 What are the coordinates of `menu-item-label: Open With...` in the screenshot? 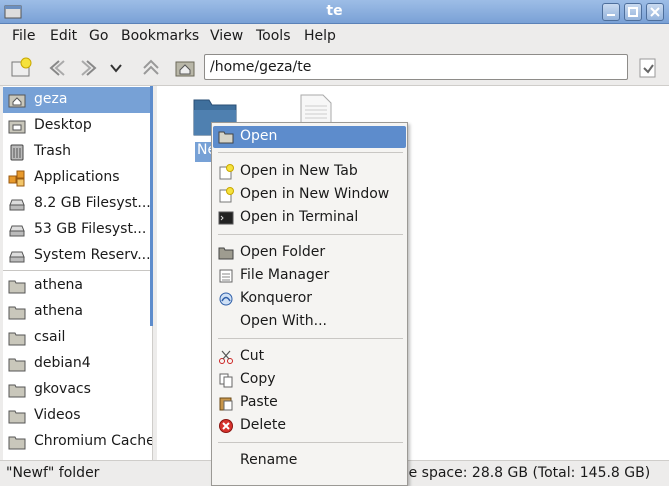 It's located at (283, 321).